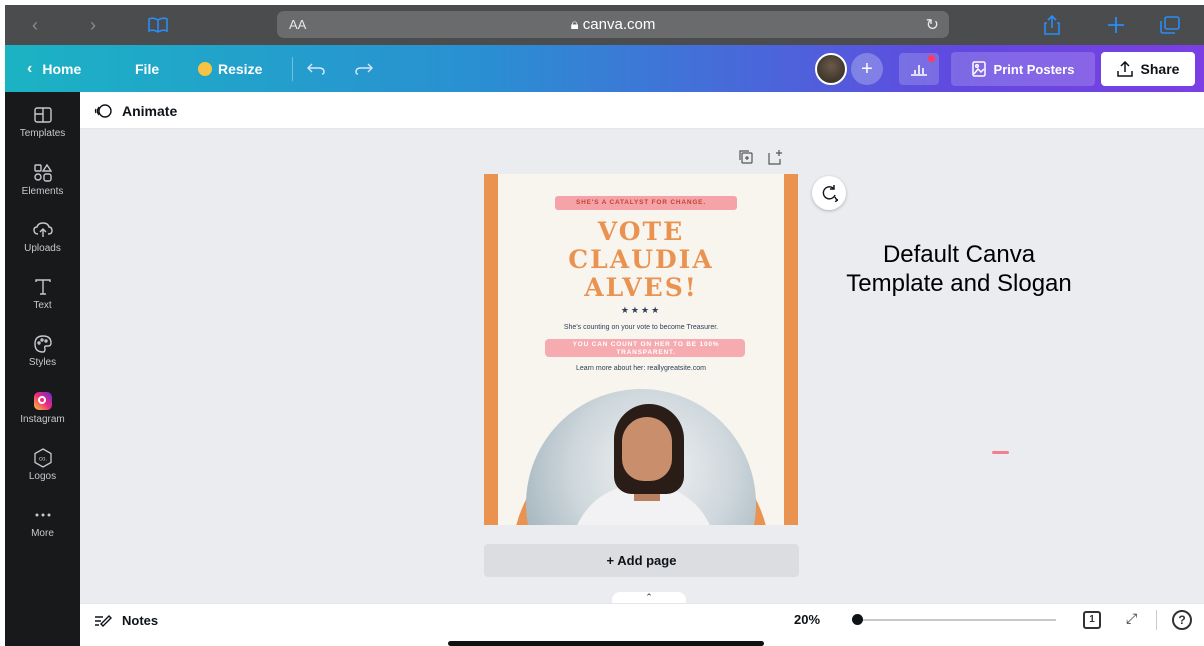 The width and height of the screenshot is (1204, 646). Describe the element at coordinates (1160, 69) in the screenshot. I see `share-label: Share` at that location.